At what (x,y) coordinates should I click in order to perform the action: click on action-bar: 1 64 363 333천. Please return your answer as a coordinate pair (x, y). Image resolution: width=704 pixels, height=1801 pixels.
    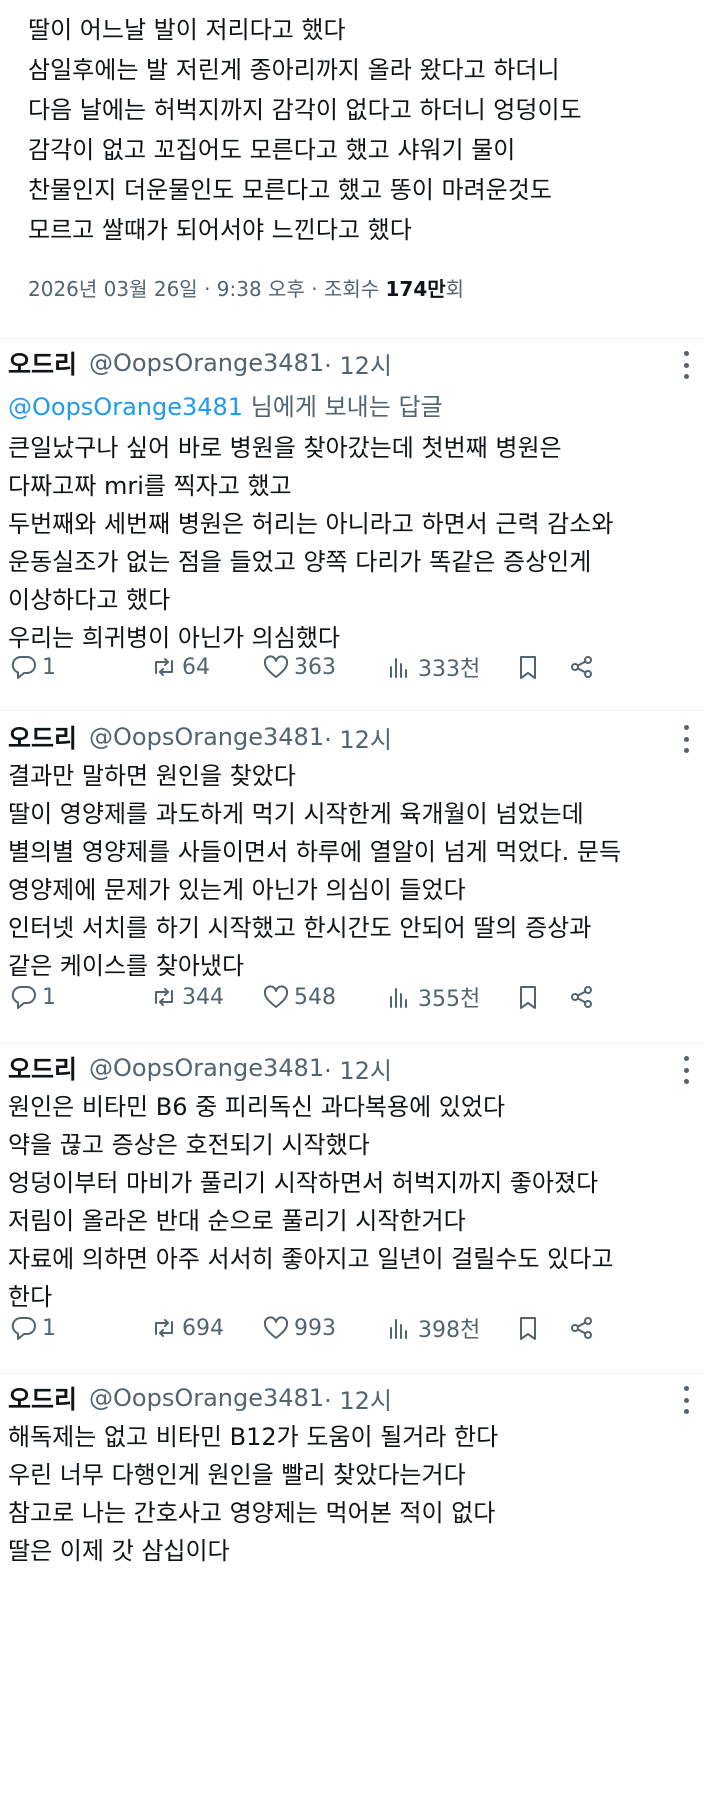
    Looking at the image, I should click on (352, 667).